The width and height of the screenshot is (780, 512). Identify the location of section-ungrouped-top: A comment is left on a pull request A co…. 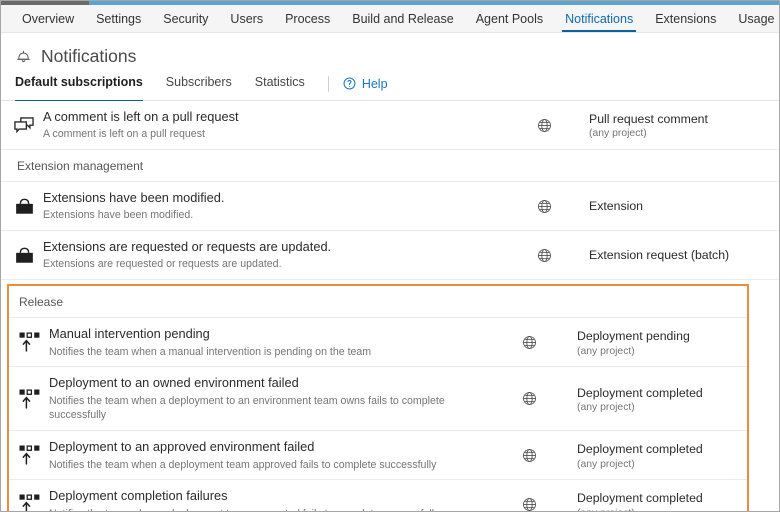
(390, 126).